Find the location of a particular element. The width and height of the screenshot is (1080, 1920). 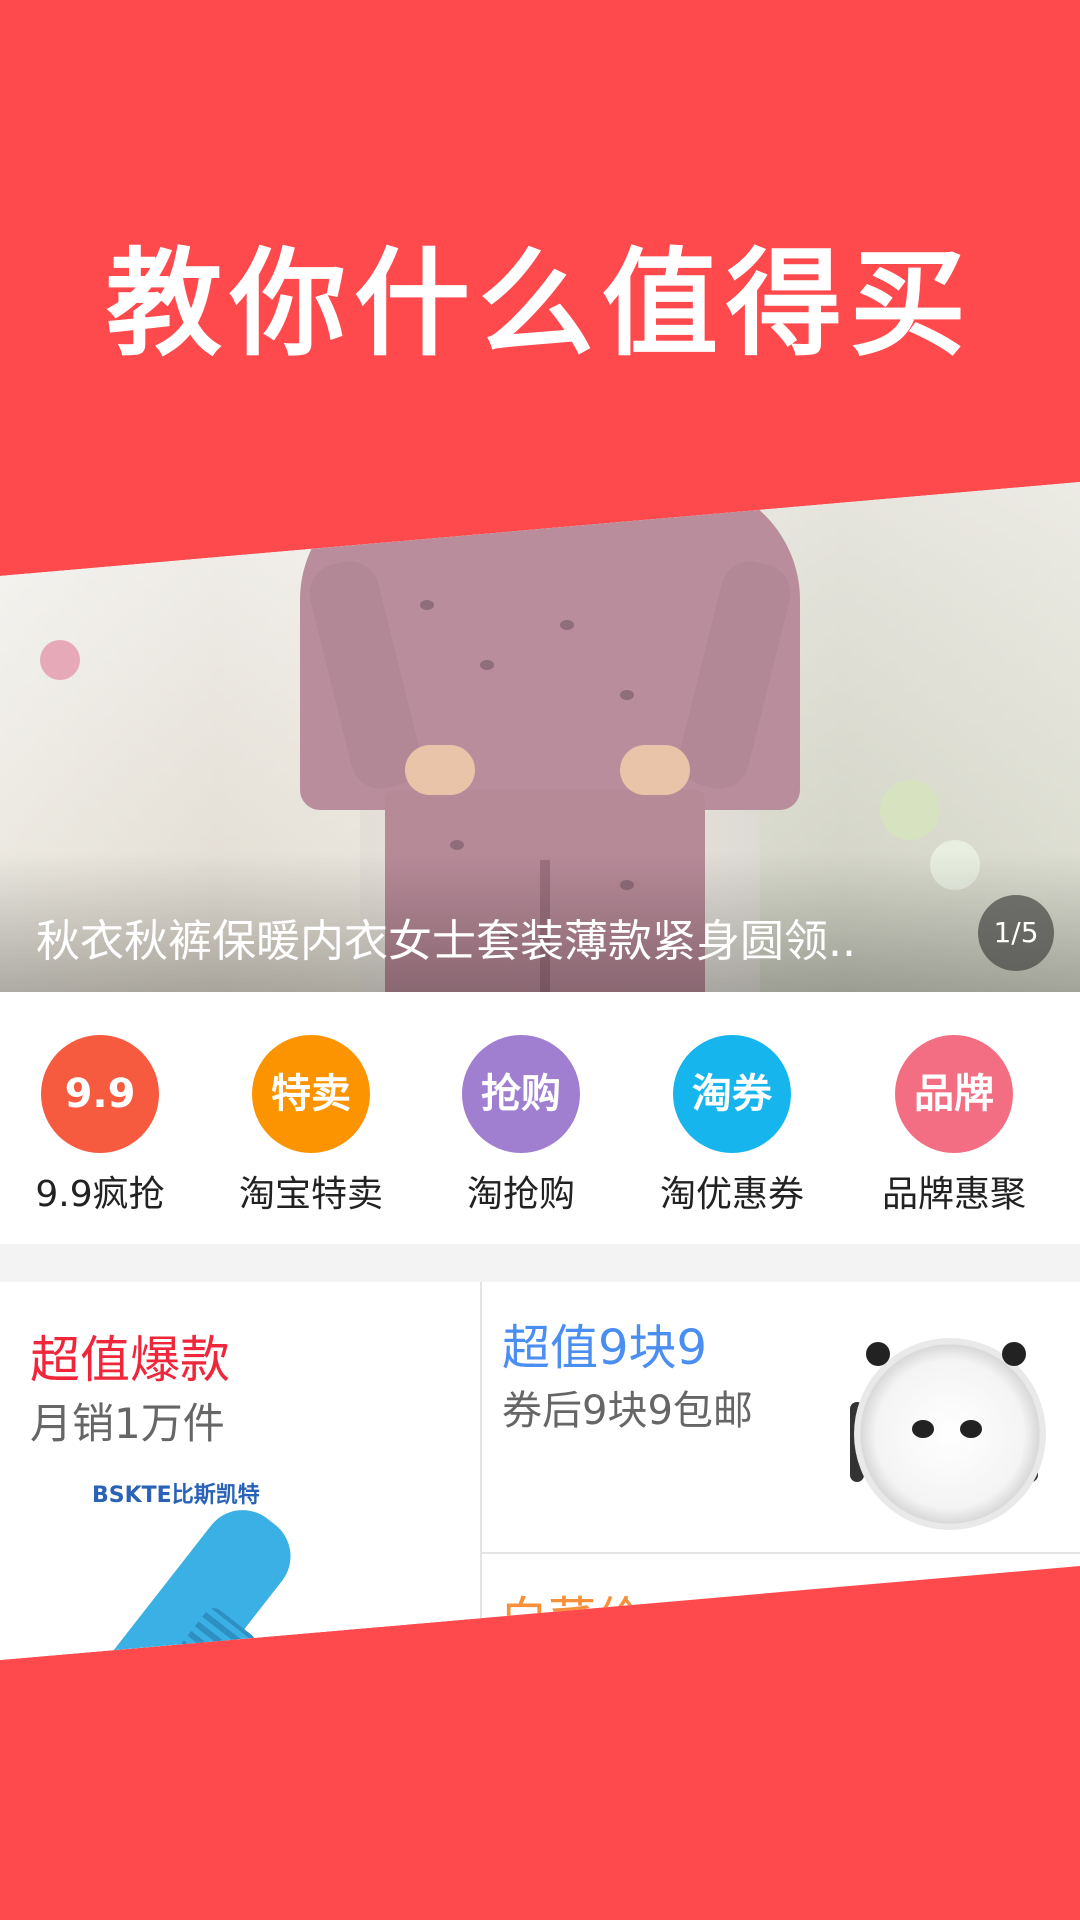

category-item-coupons: 淘券 淘优惠券 is located at coordinates (732, 1126).